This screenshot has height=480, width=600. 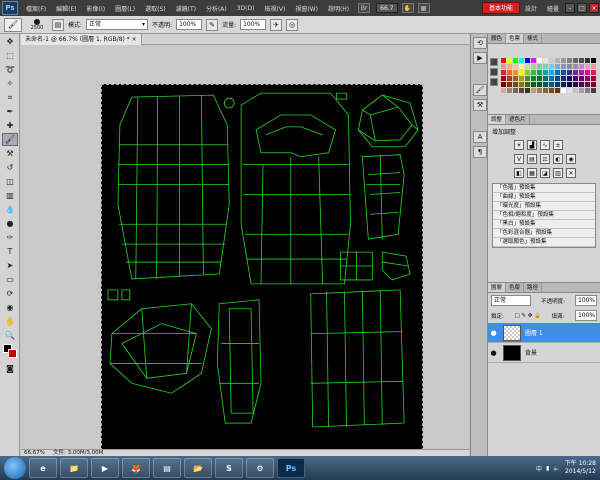 I want to click on menu-select: 選取(S), so click(x=155, y=8).